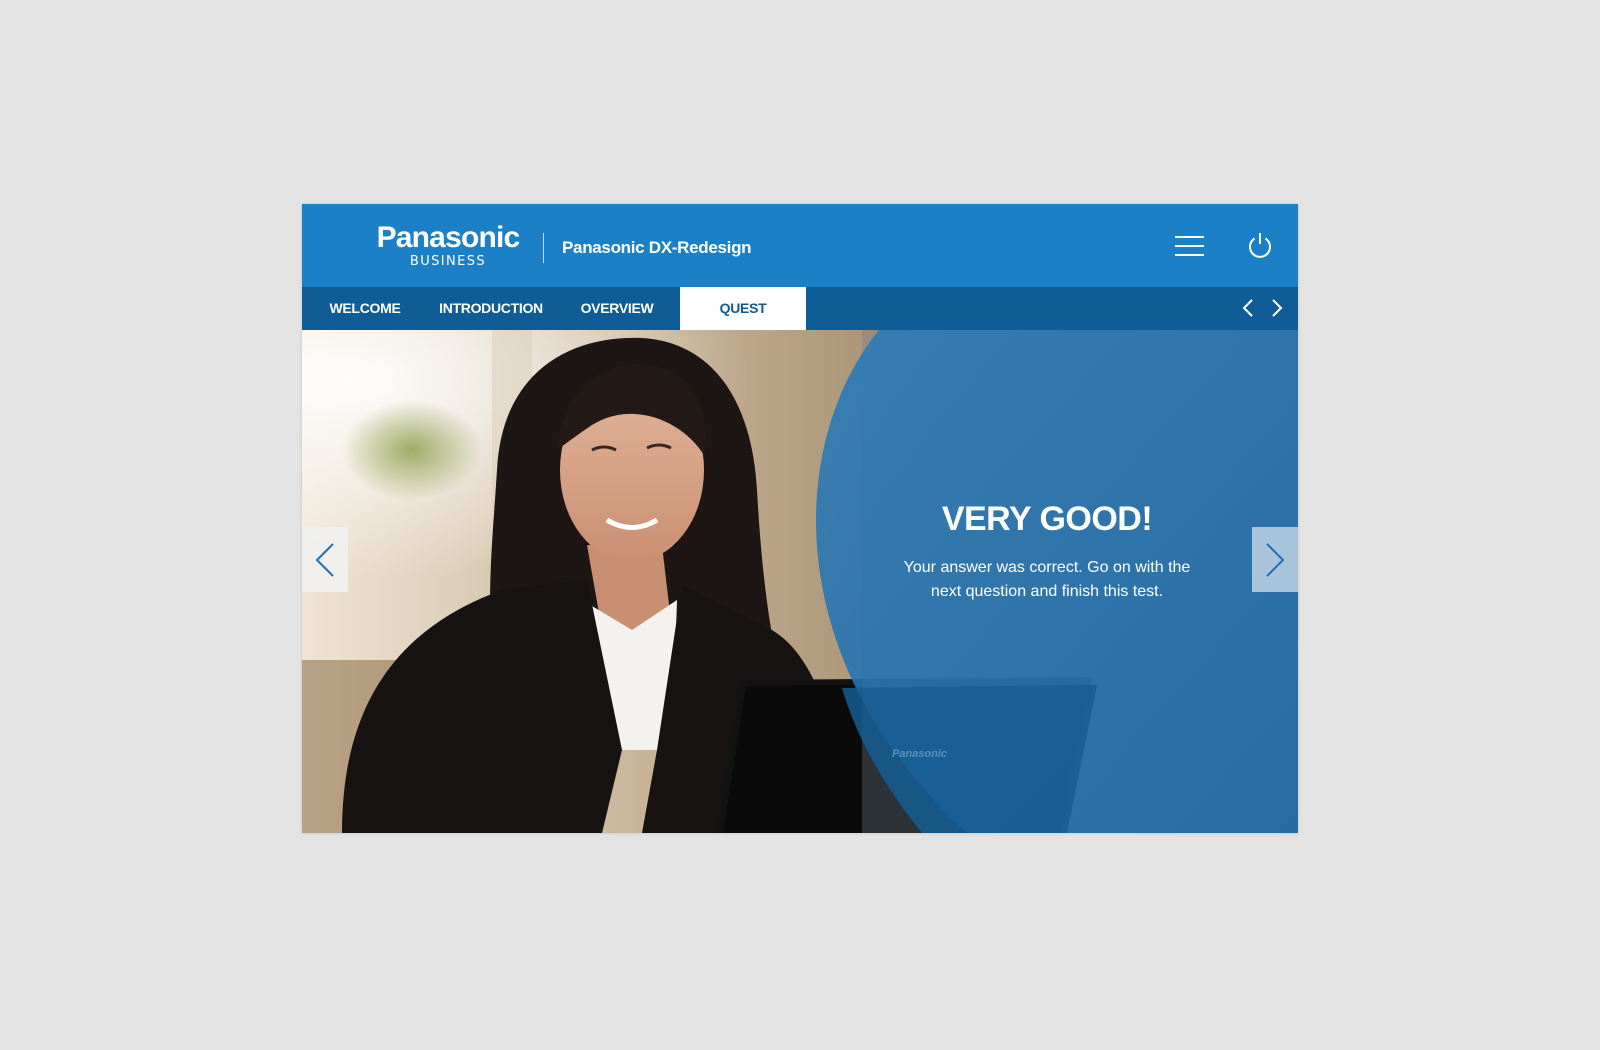  I want to click on logo-wordmark: Panasonic, so click(448, 237).